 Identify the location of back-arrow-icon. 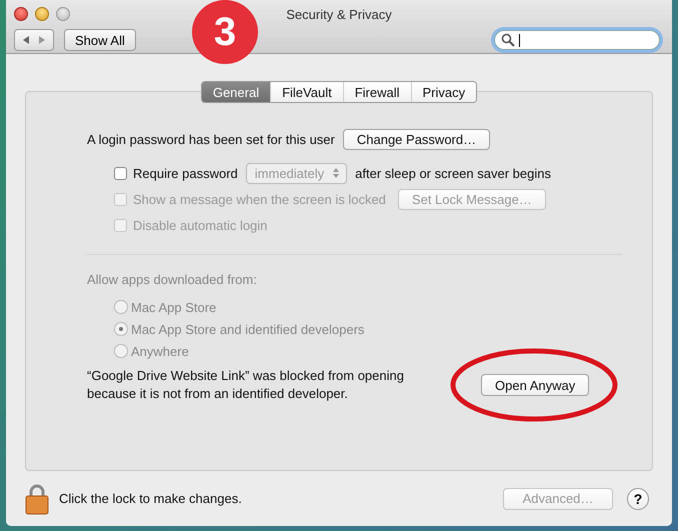
(26, 40).